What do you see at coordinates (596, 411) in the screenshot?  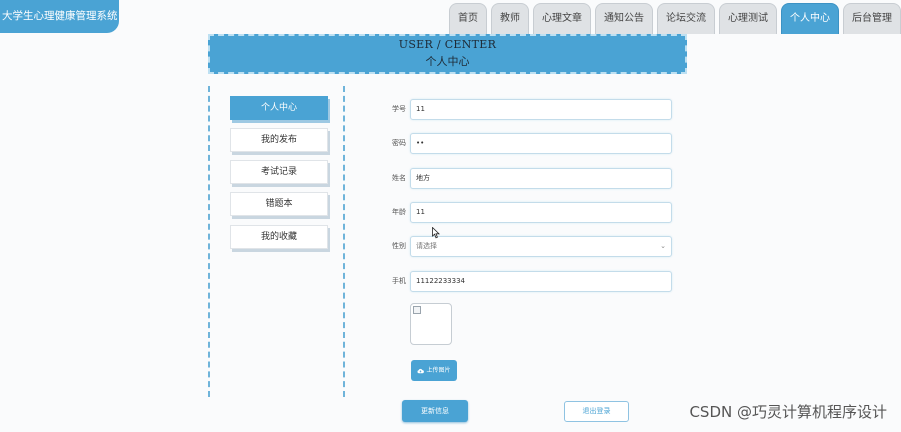 I see `logout-button: 退出登录` at bounding box center [596, 411].